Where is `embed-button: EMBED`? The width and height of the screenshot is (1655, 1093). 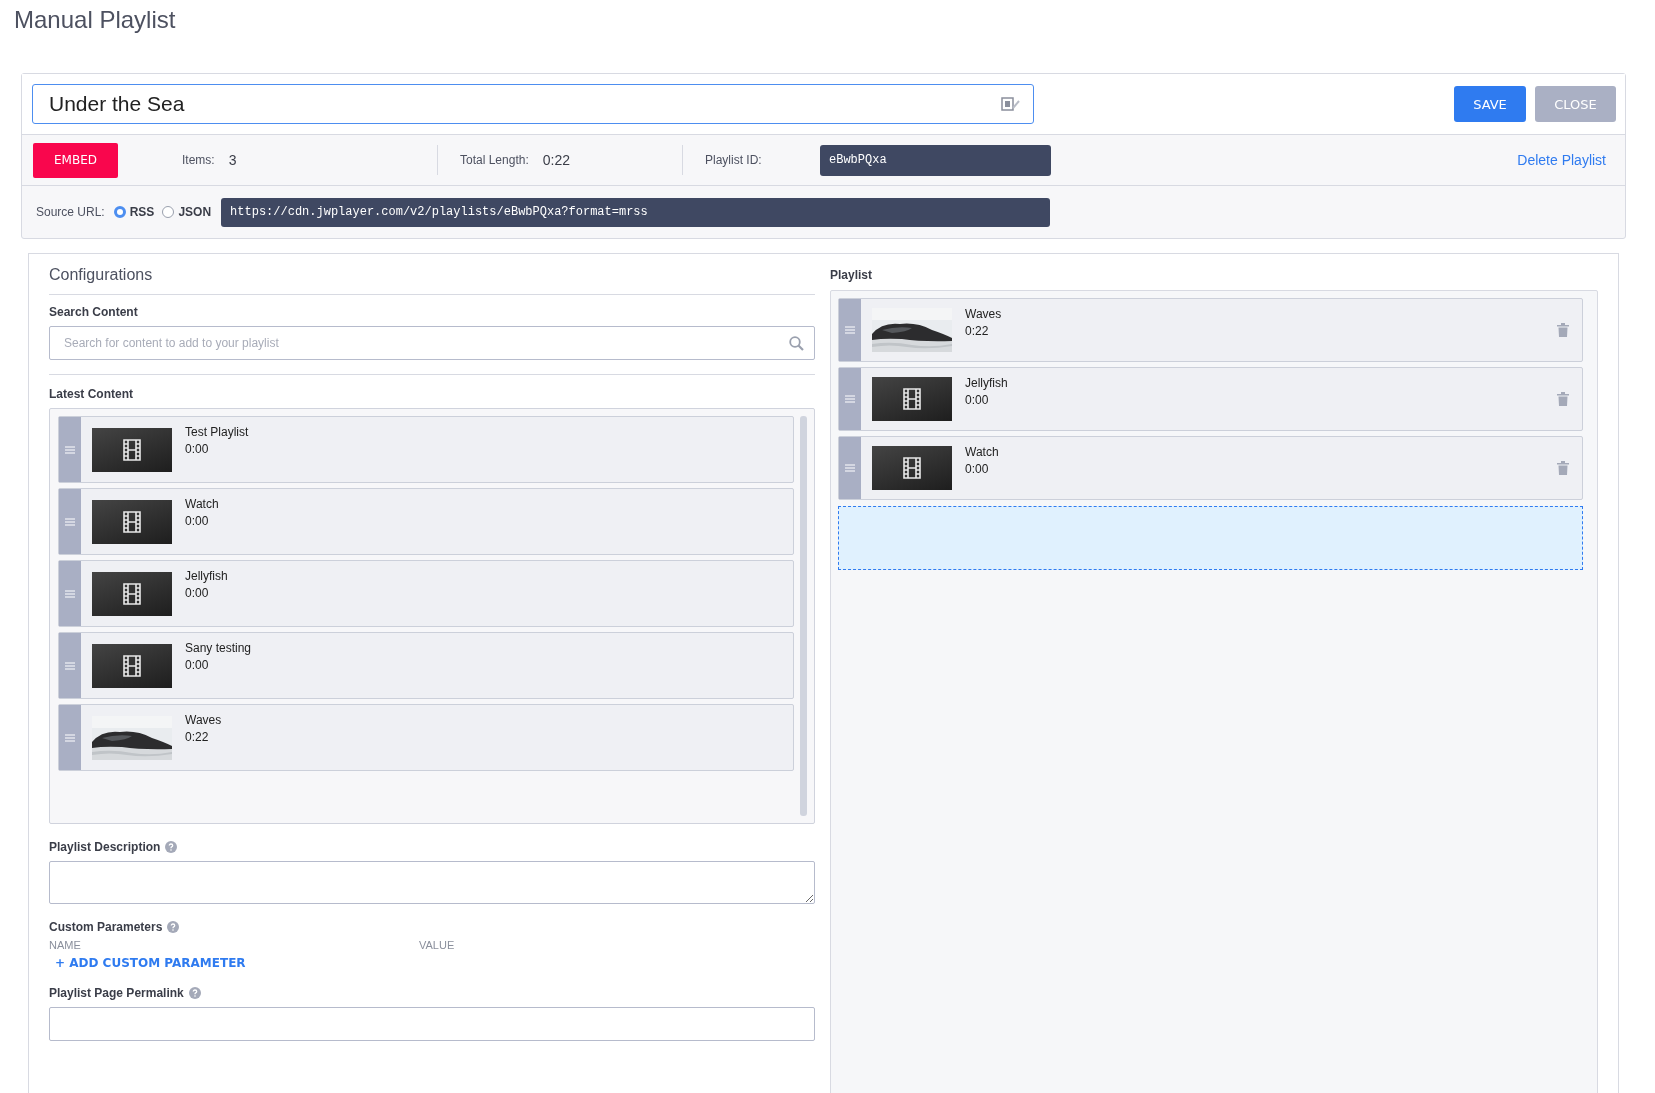
embed-button: EMBED is located at coordinates (75, 160).